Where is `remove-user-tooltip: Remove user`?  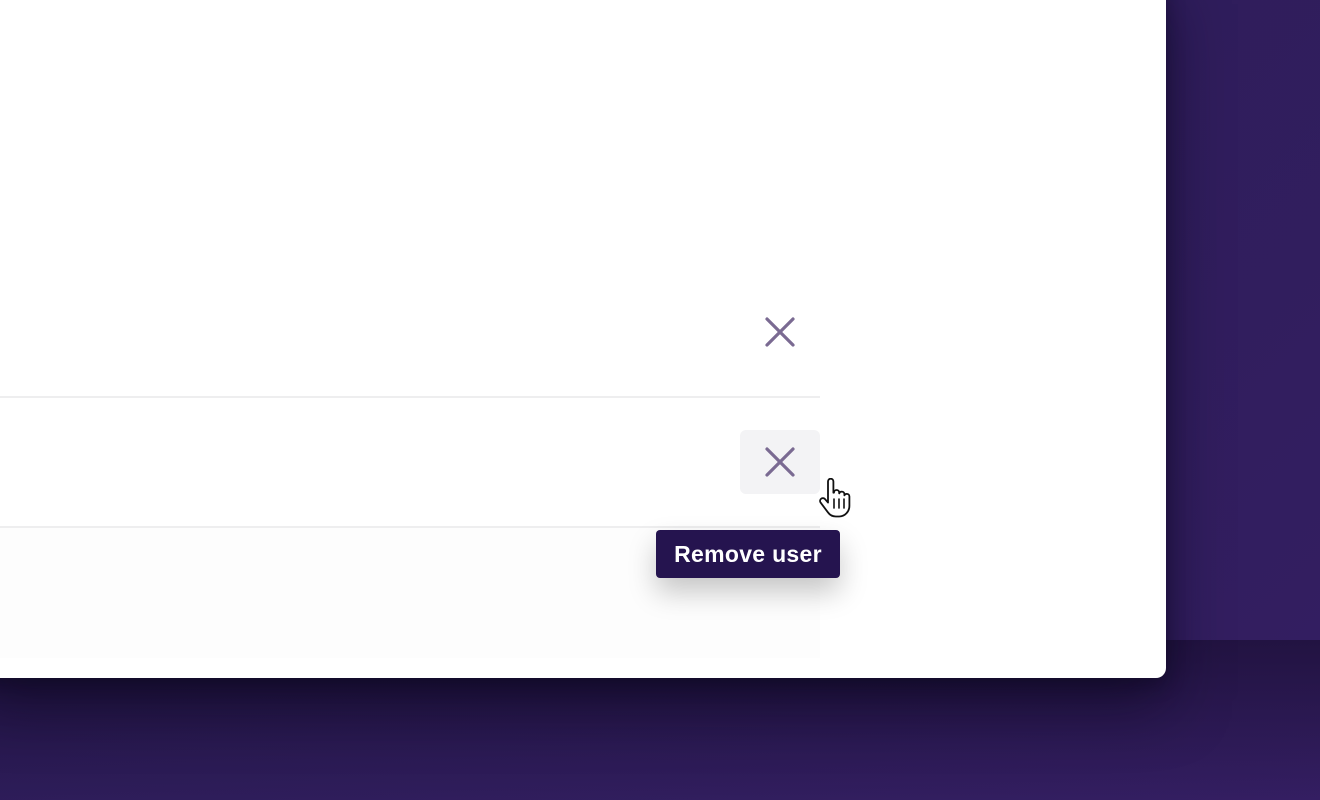
remove-user-tooltip: Remove user is located at coordinates (748, 554).